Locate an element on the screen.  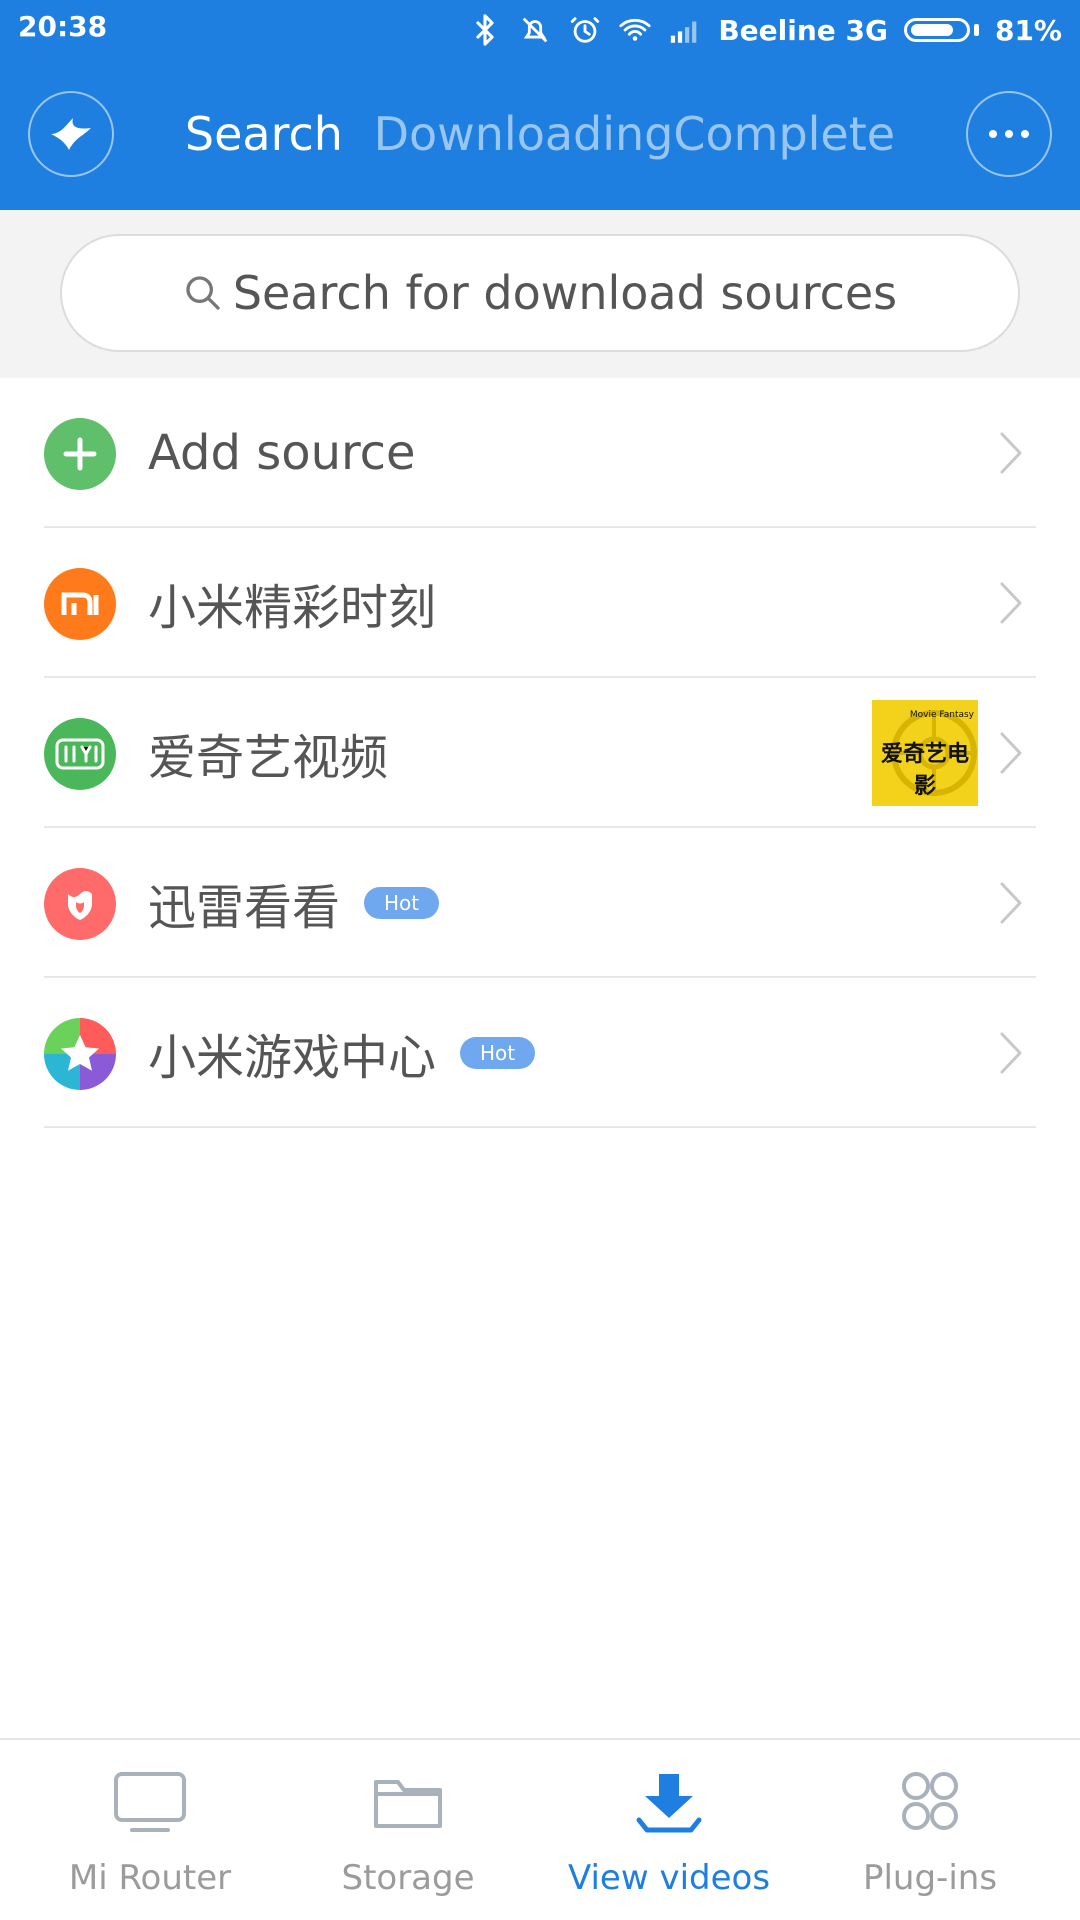
search-area: Search for download sources is located at coordinates (540, 294).